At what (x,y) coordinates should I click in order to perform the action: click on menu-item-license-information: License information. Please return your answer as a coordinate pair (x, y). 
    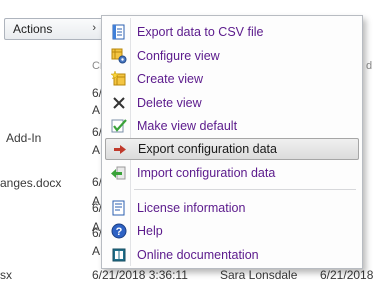
    Looking at the image, I should click on (232, 208).